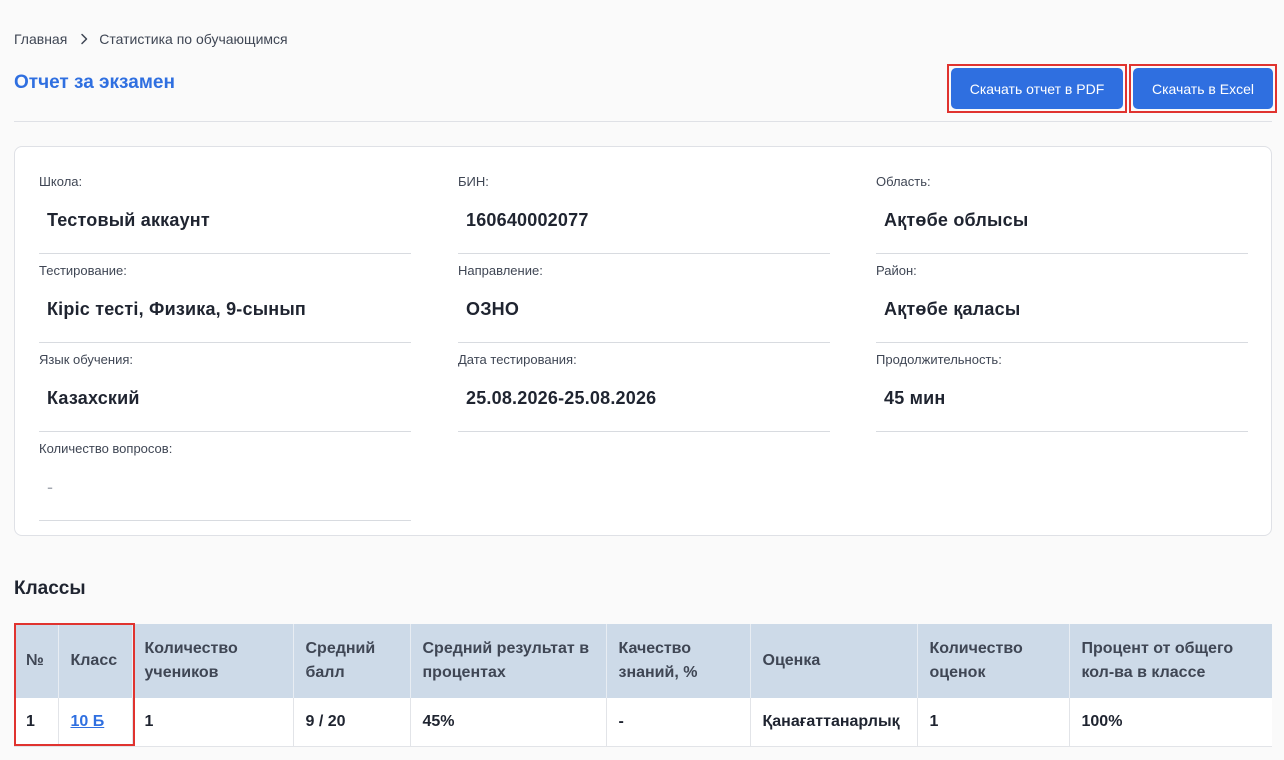 Image resolution: width=1284 pixels, height=760 pixels. Describe the element at coordinates (644, 303) in the screenshot. I see `field-direction: Направление: ОЗНО` at that location.